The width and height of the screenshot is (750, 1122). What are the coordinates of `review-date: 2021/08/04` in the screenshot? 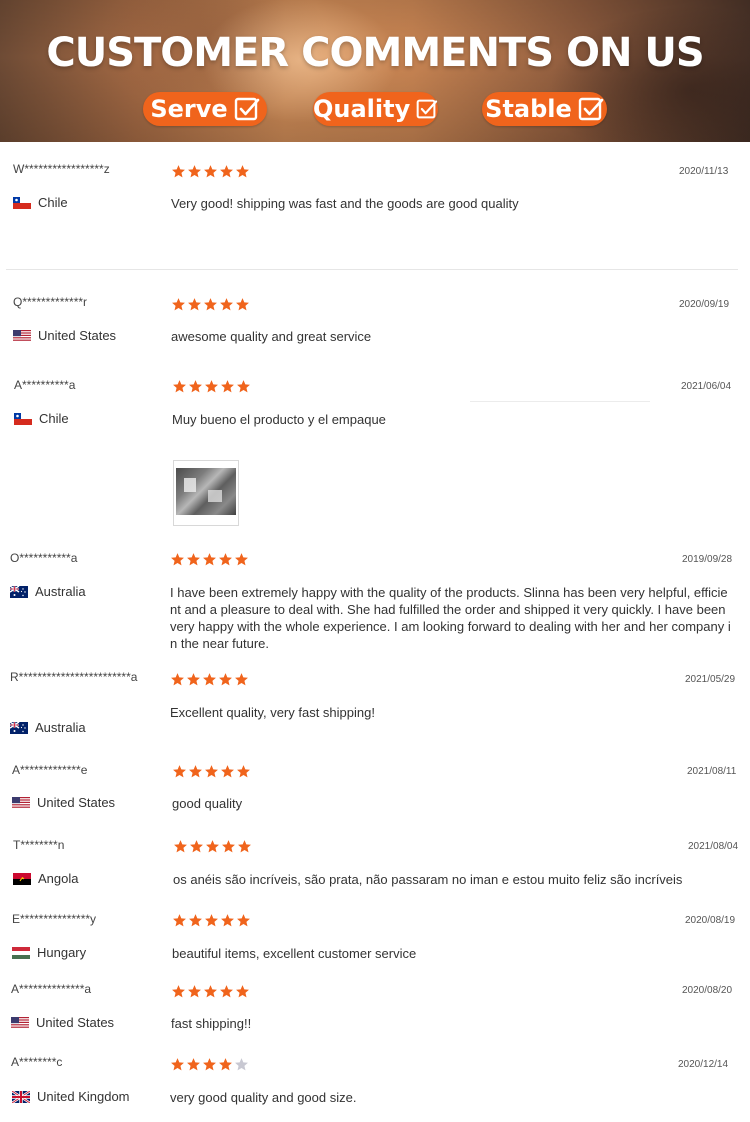 It's located at (713, 846).